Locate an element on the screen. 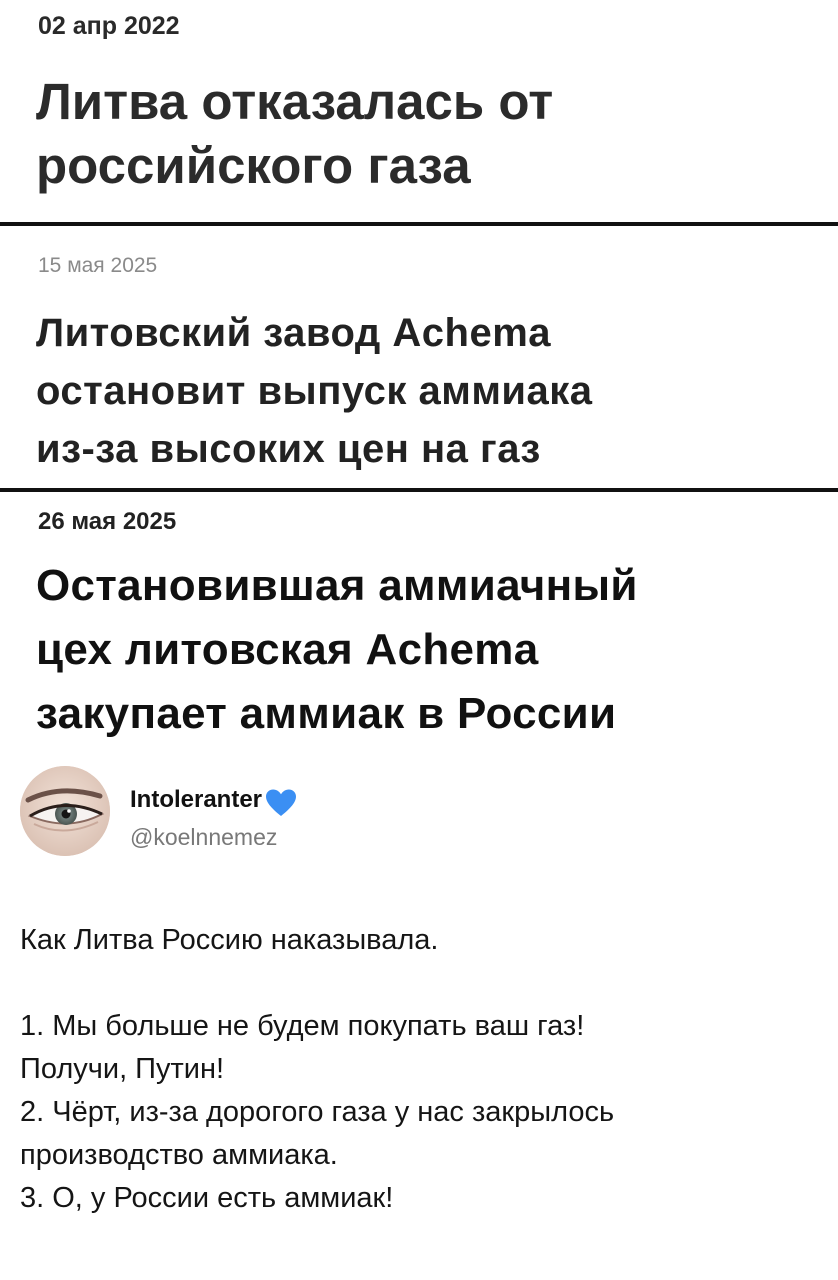  headline-line: цех литовская Achema is located at coordinates (287, 649).